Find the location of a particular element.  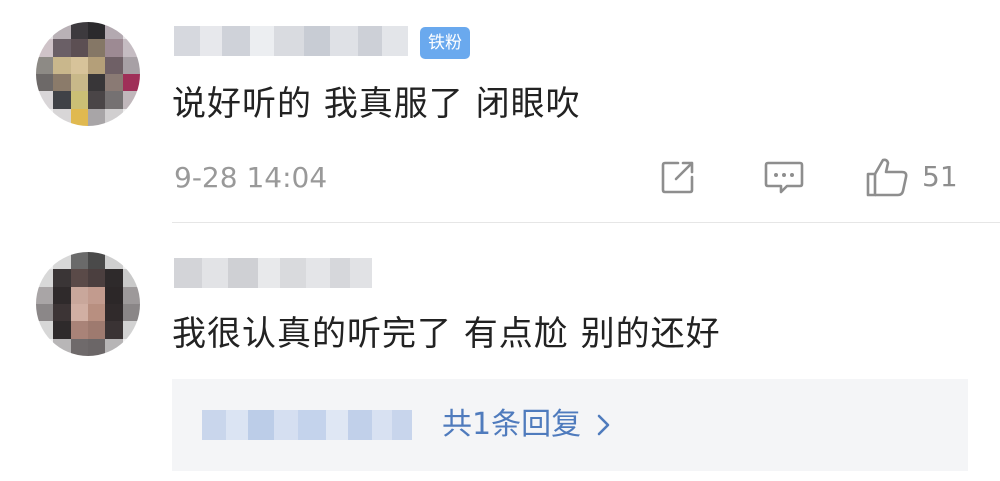

comment-icon is located at coordinates (784, 177).